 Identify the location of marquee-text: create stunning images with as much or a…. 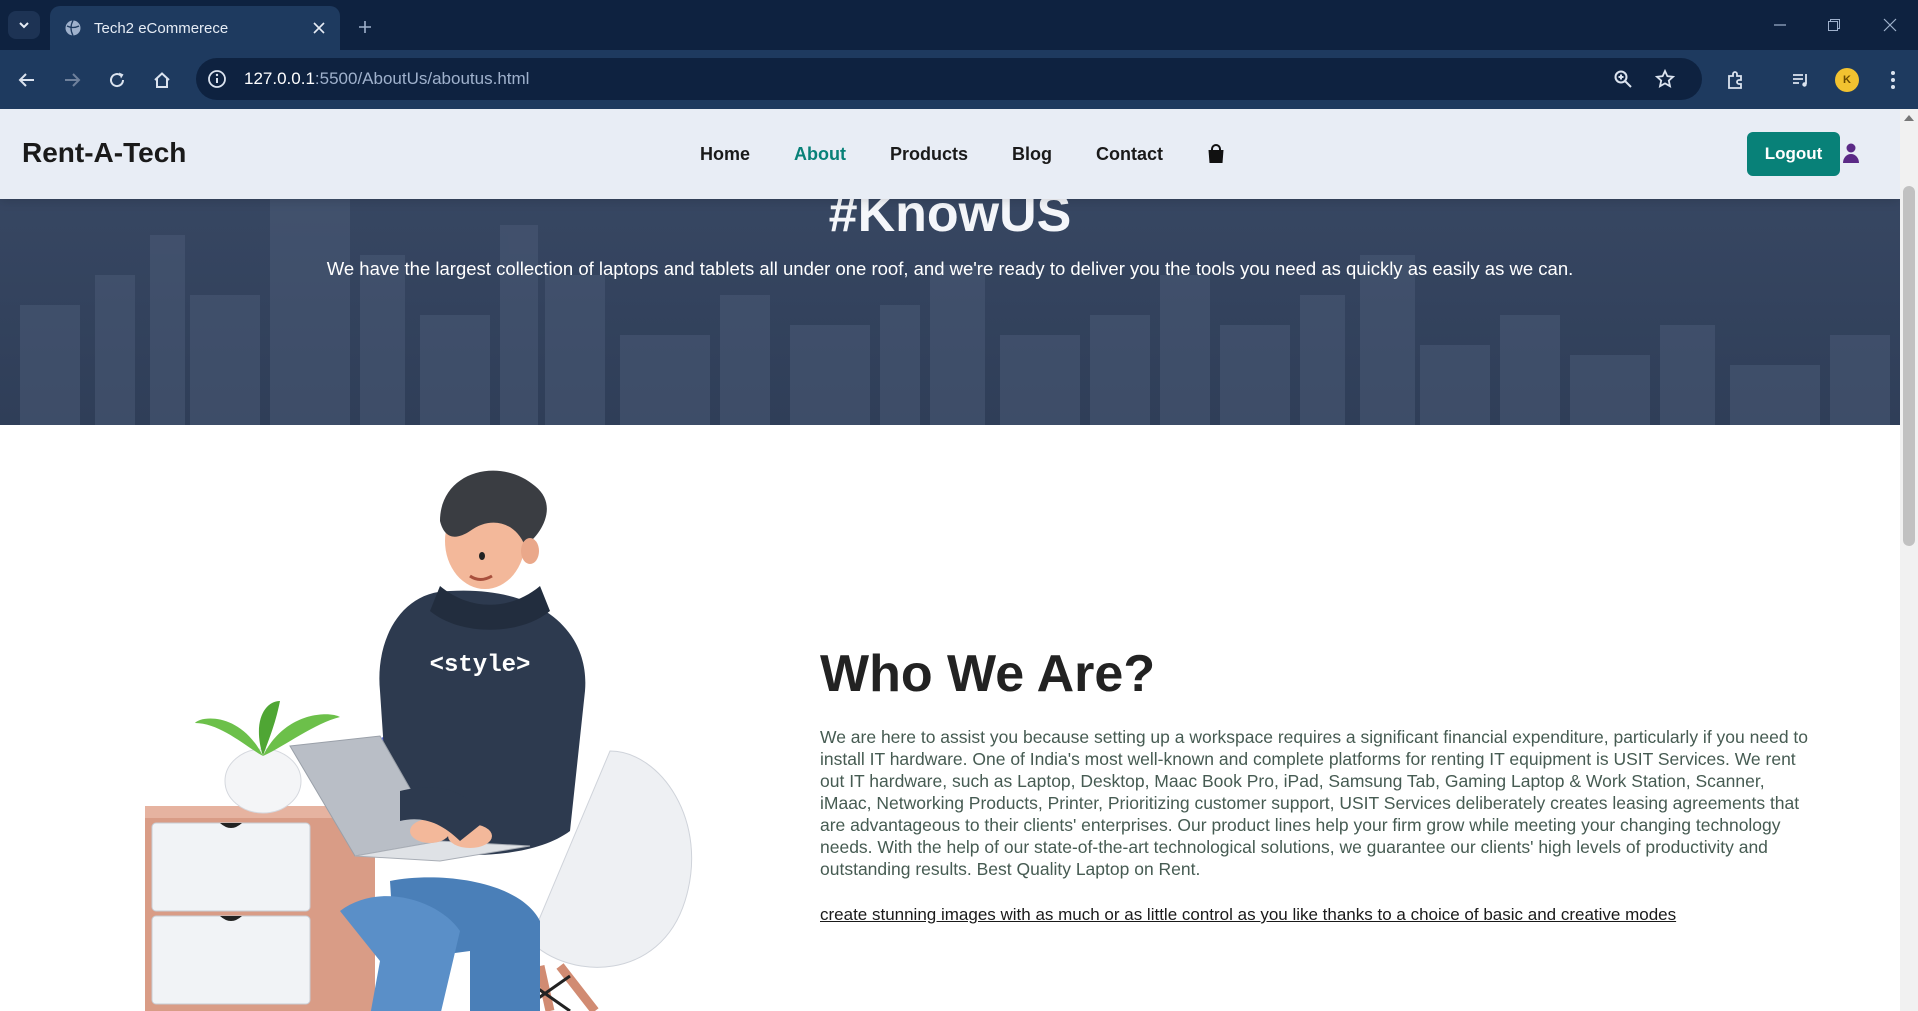
(1248, 914).